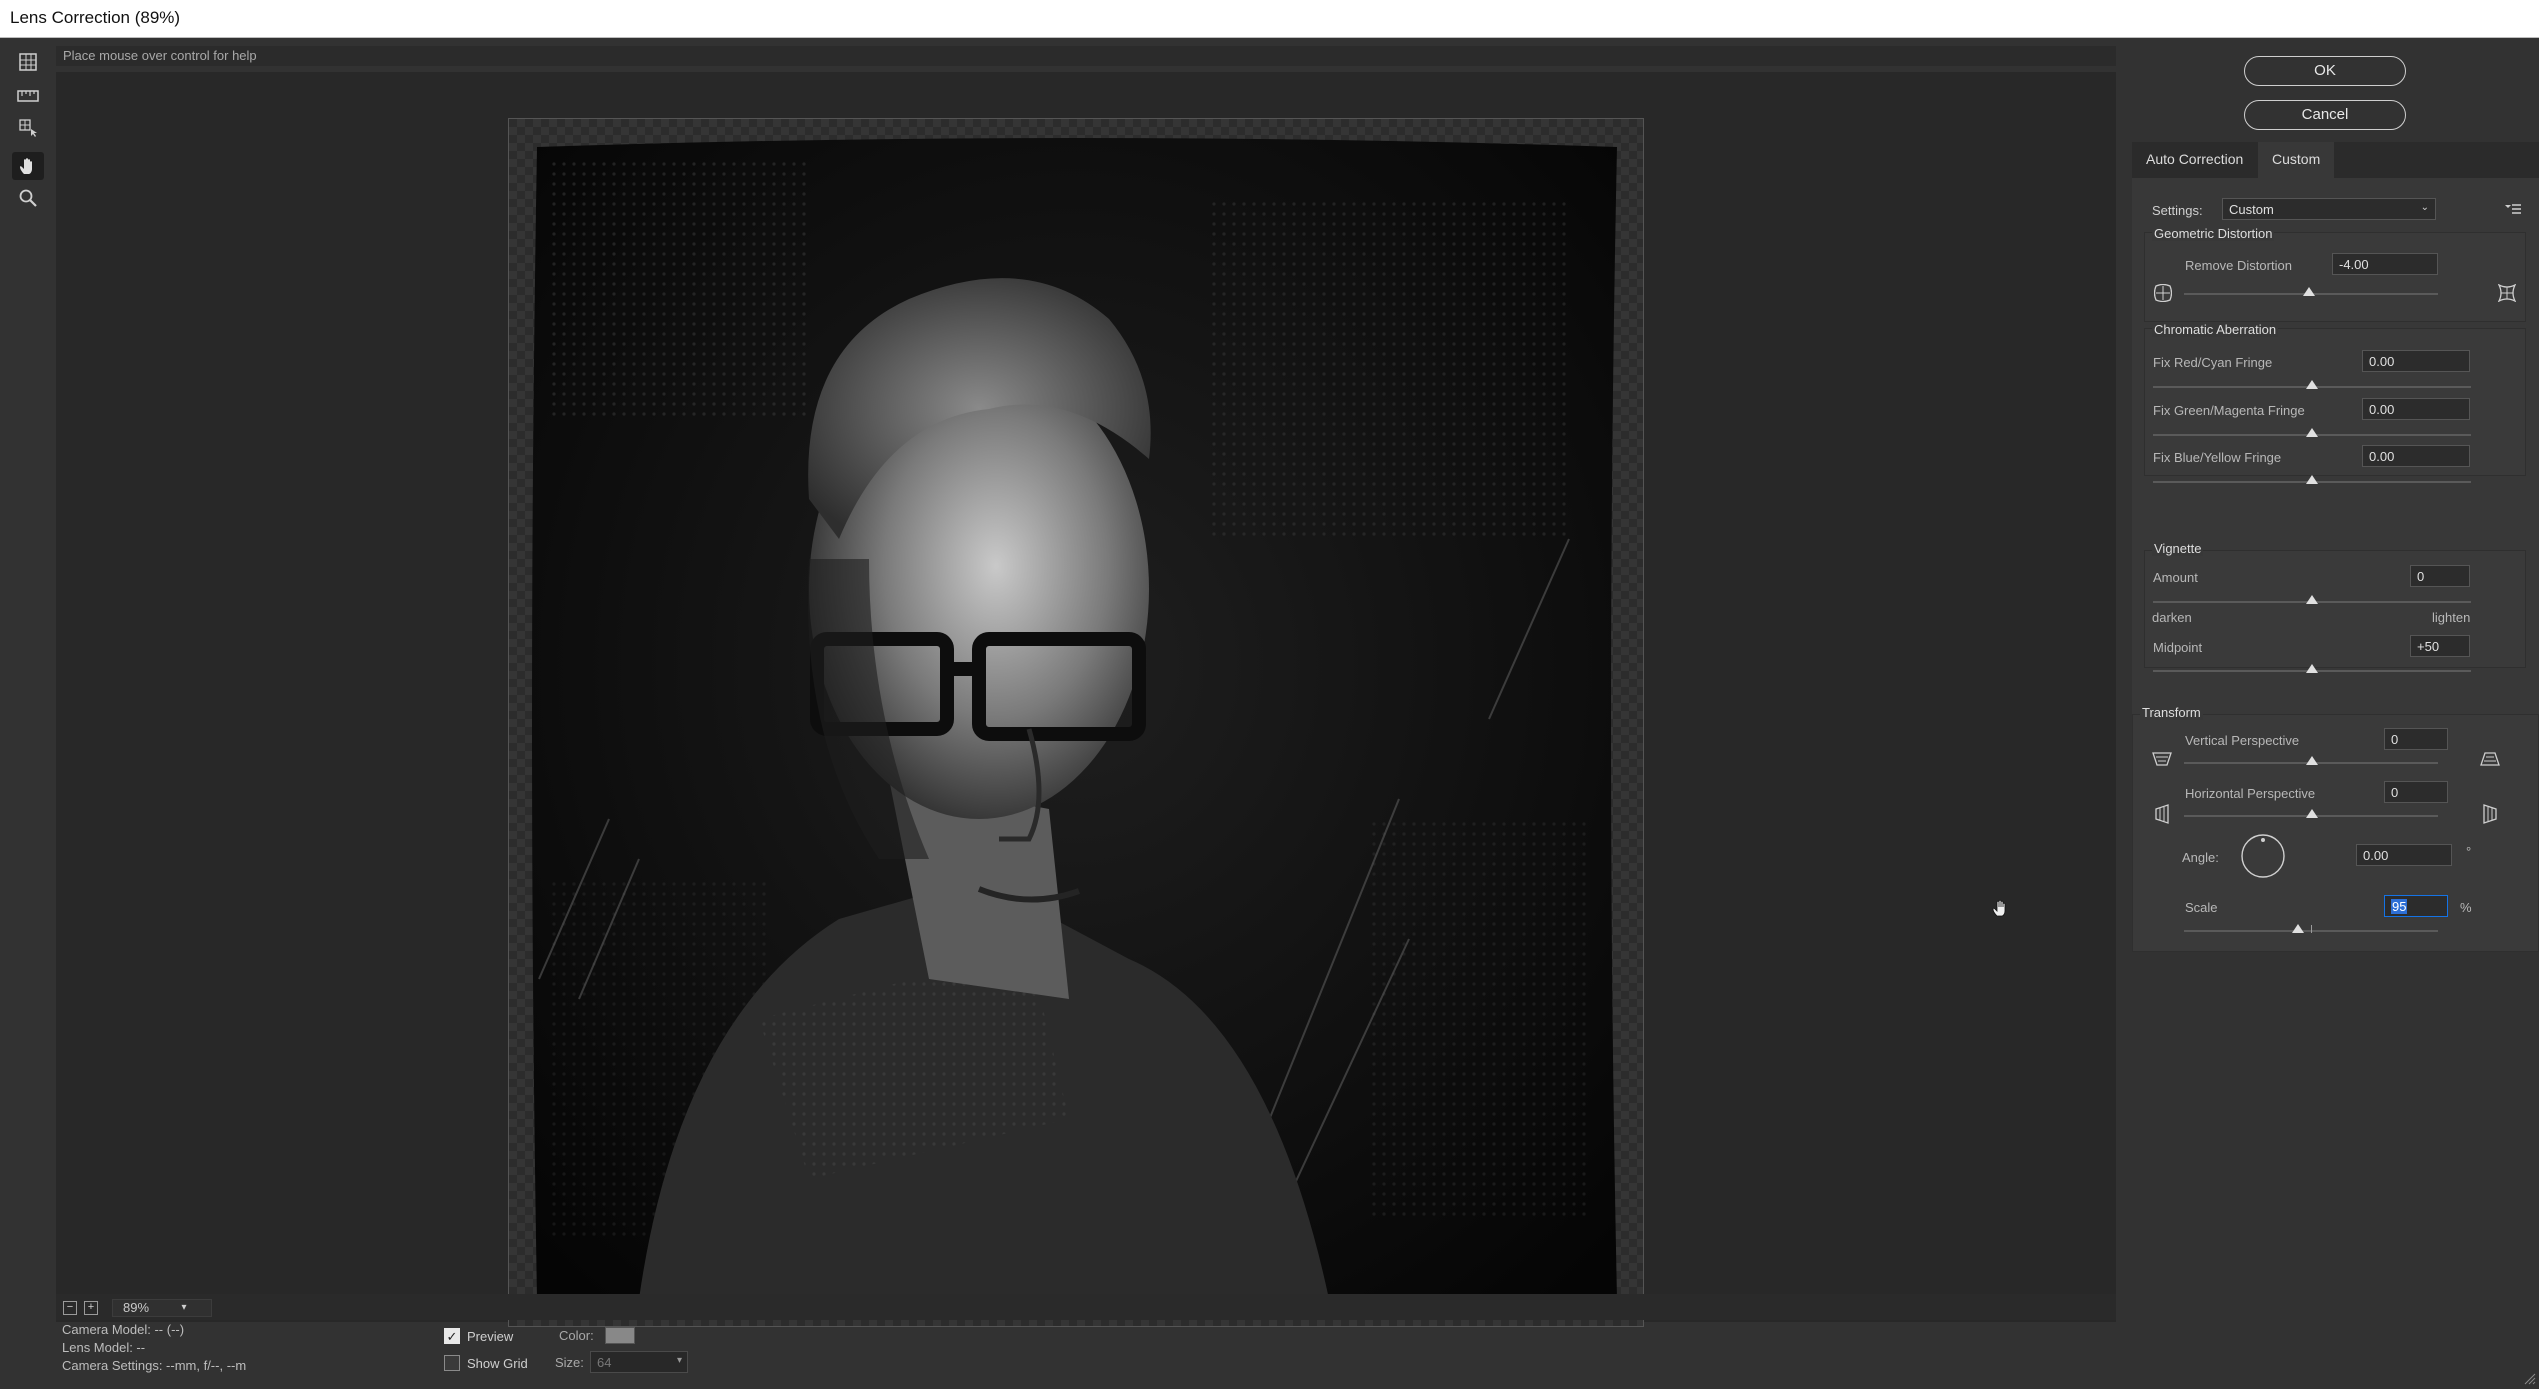 The image size is (2539, 1389). Describe the element at coordinates (2172, 617) in the screenshot. I see `darken-label: darken` at that location.